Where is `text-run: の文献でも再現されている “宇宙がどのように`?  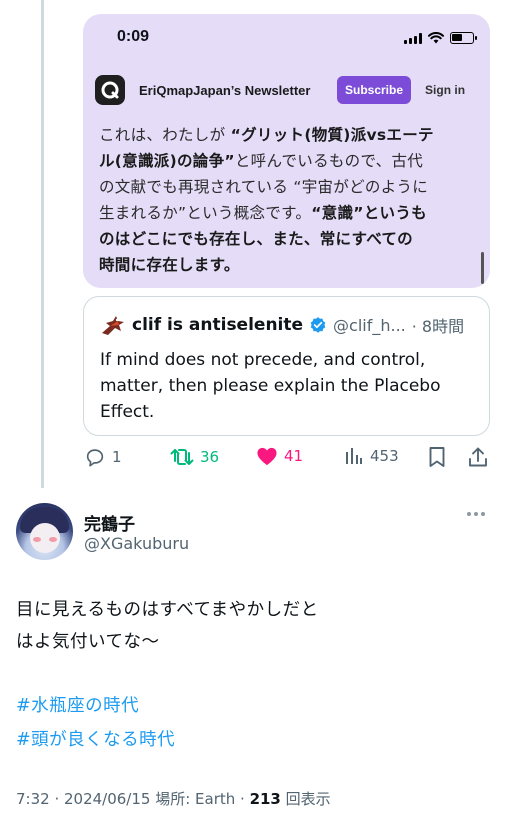 text-run: の文献でも再現されている “宇宙がどのように is located at coordinates (264, 187).